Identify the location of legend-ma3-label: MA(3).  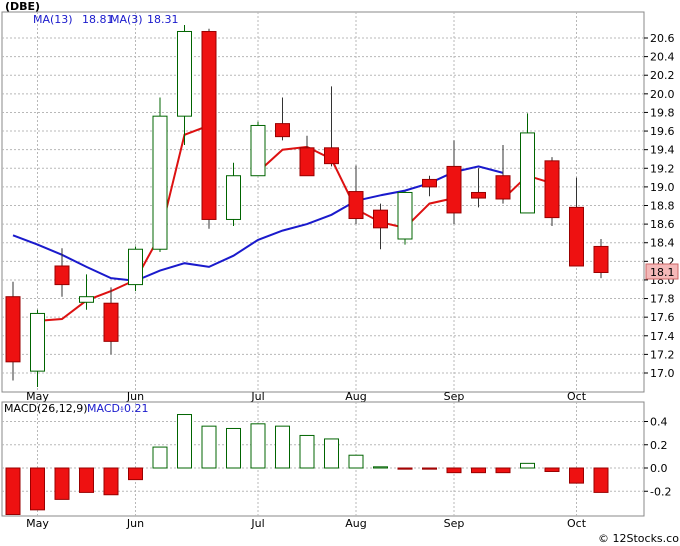
(126, 19).